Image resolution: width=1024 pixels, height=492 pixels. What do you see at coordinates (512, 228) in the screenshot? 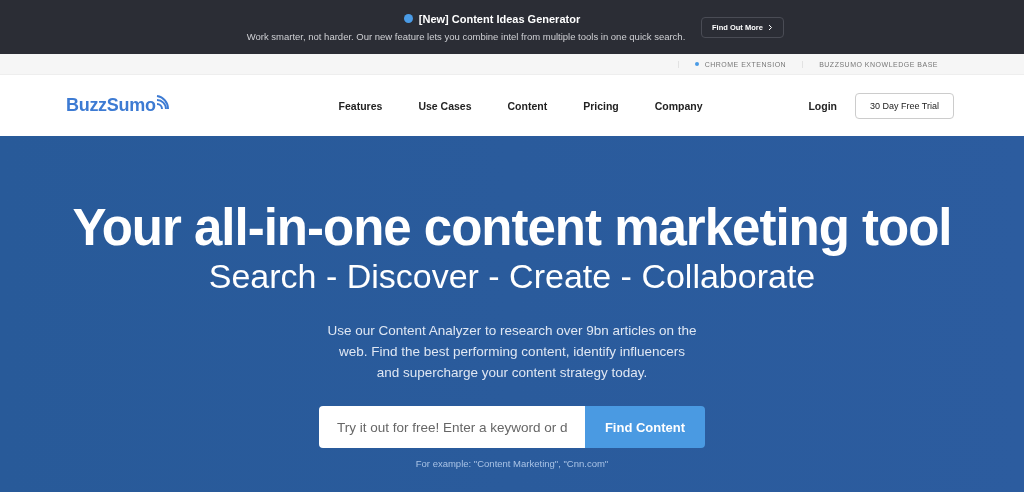
I see `hero-title: Your all-in-one content marketing tool` at bounding box center [512, 228].